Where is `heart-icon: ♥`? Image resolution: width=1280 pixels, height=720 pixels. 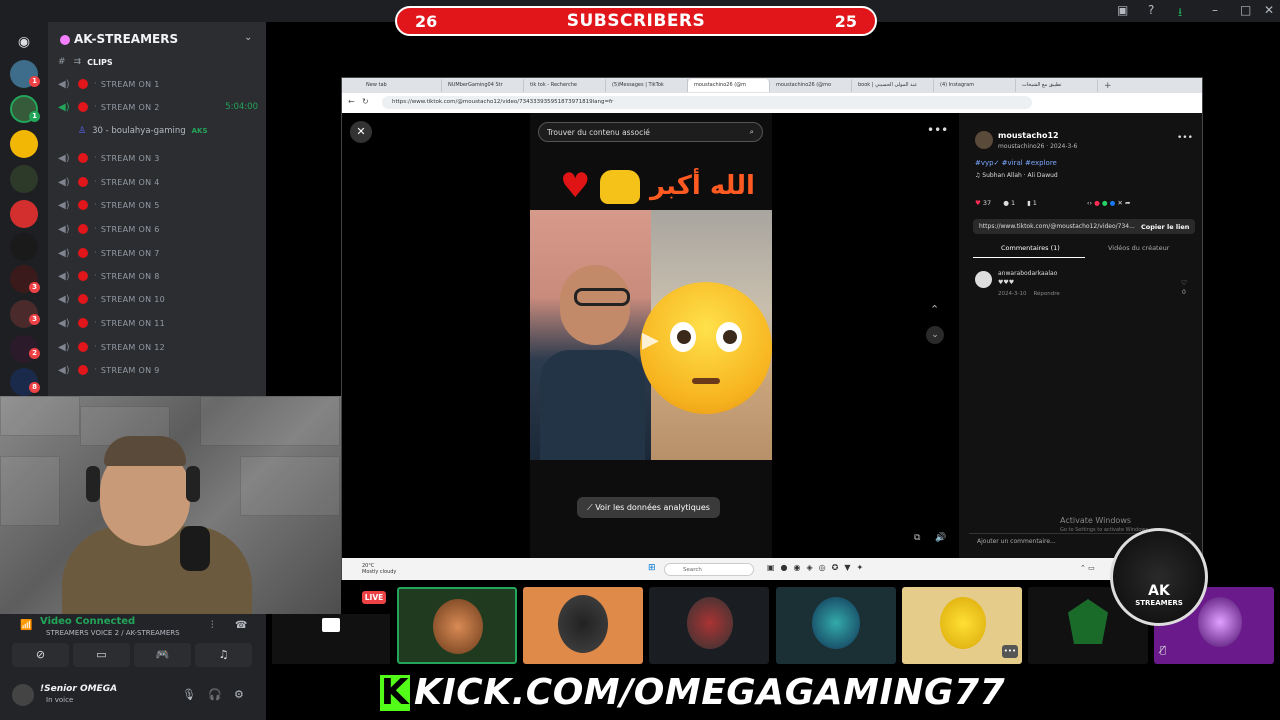
heart-icon: ♥ is located at coordinates (979, 203).